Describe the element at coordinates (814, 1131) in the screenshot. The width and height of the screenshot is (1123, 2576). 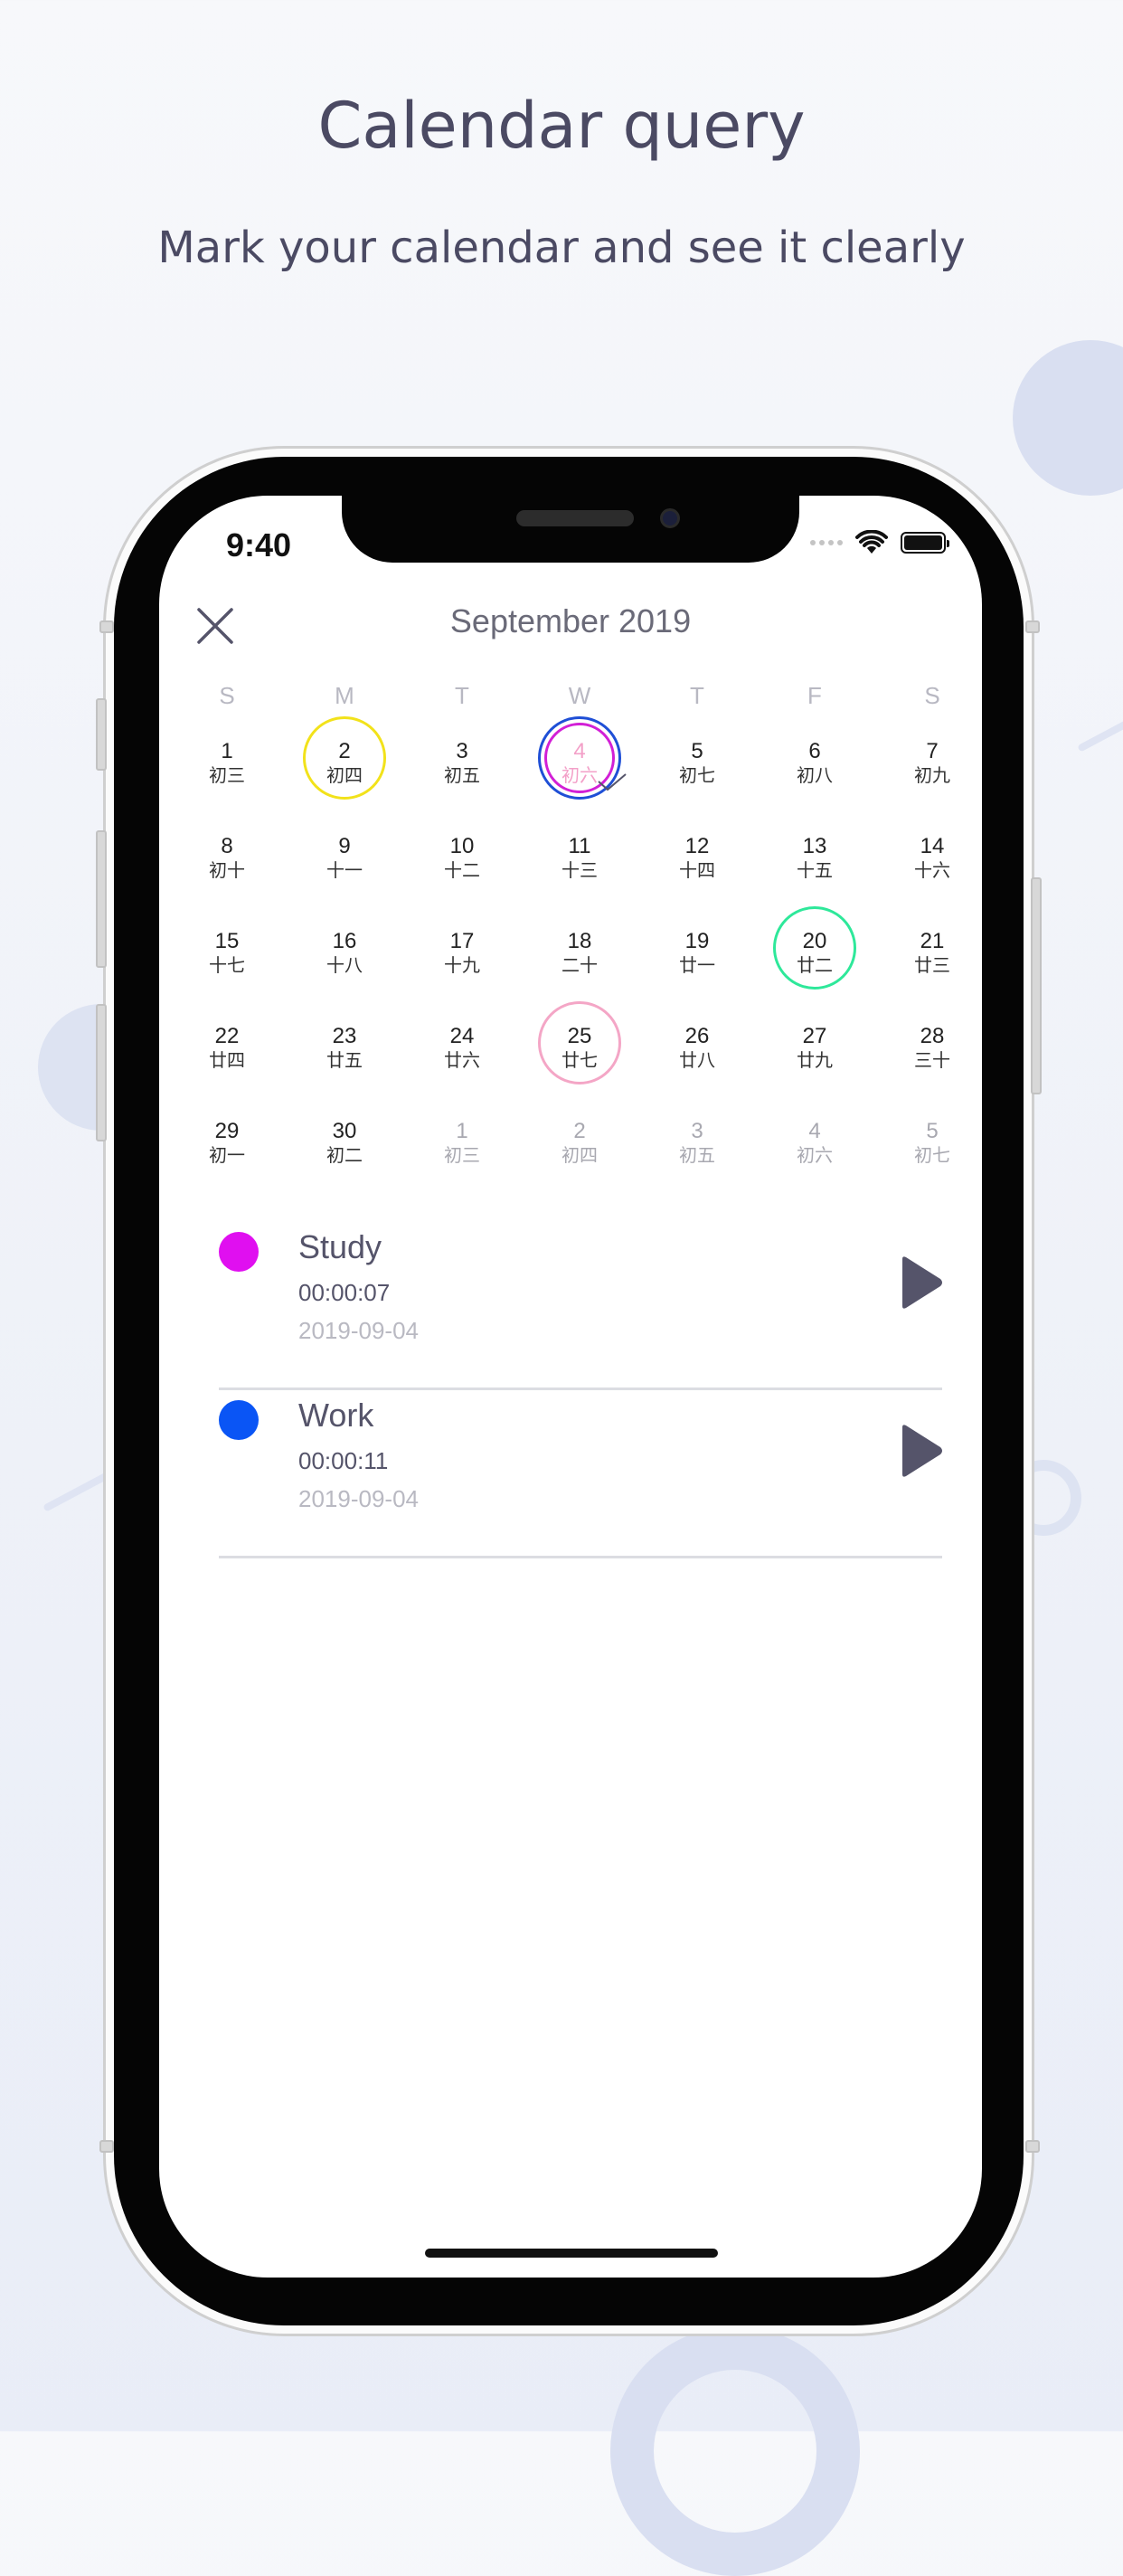
I see `day-number: 4` at that location.